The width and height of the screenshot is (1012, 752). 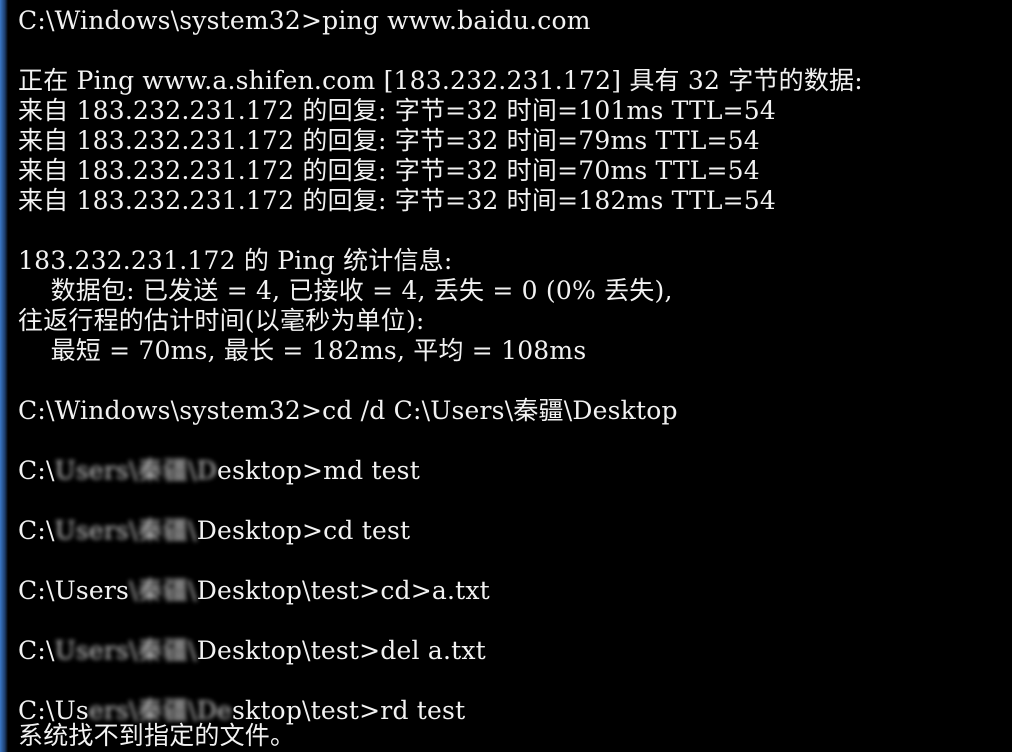 What do you see at coordinates (318, 470) in the screenshot?
I see `prompt-command: esktop>md test` at bounding box center [318, 470].